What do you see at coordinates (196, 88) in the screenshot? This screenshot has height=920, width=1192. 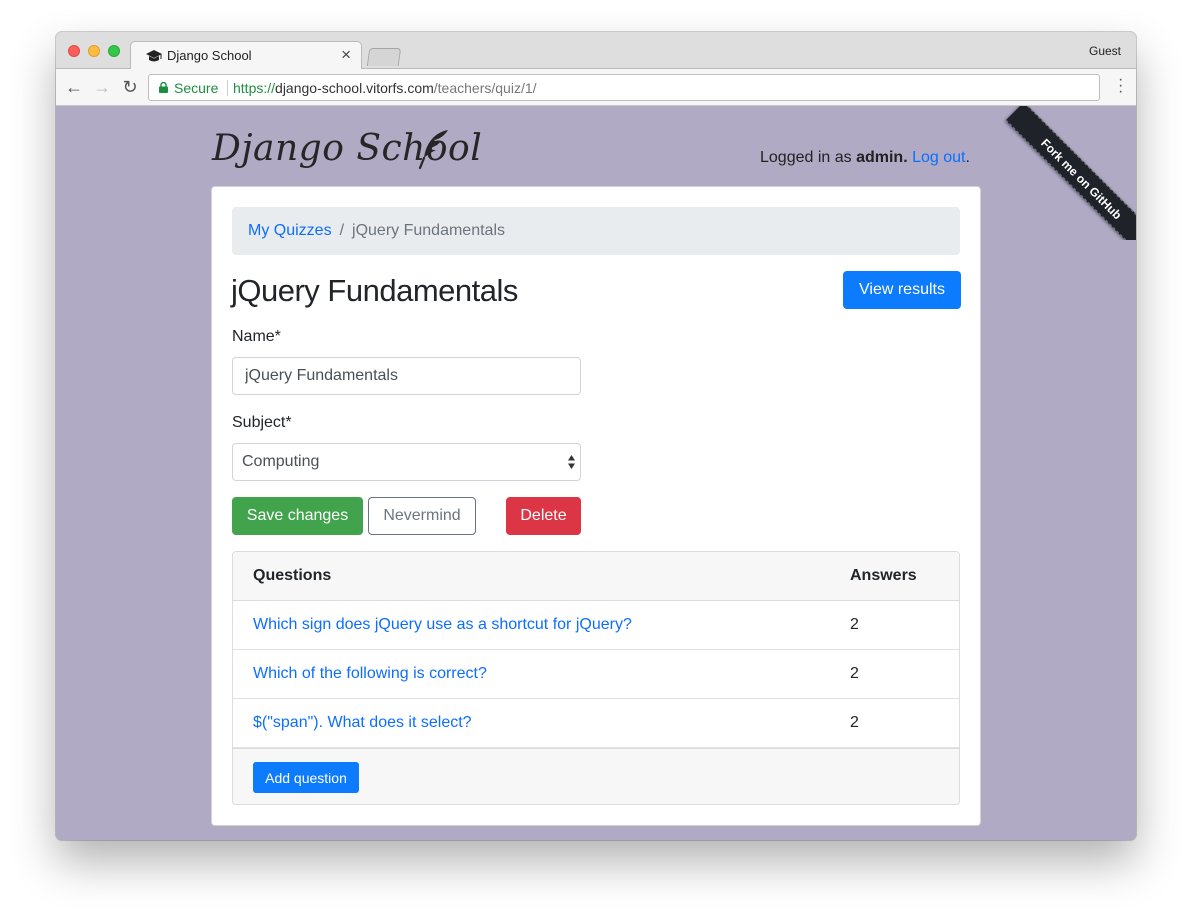 I see `secure-label: Secure` at bounding box center [196, 88].